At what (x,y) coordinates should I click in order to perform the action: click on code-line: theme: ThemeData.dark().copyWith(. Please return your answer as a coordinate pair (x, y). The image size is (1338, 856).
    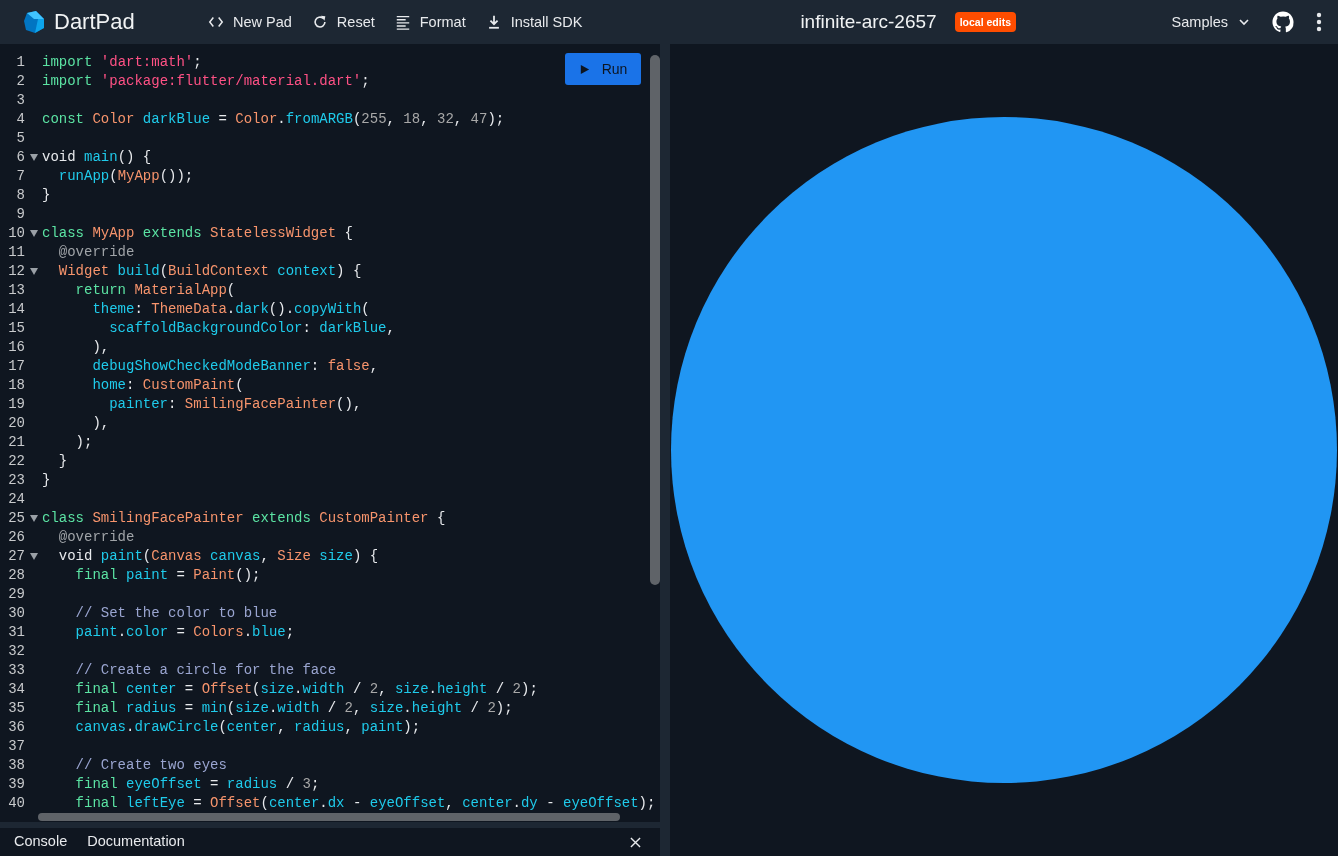
    Looking at the image, I should click on (230, 309).